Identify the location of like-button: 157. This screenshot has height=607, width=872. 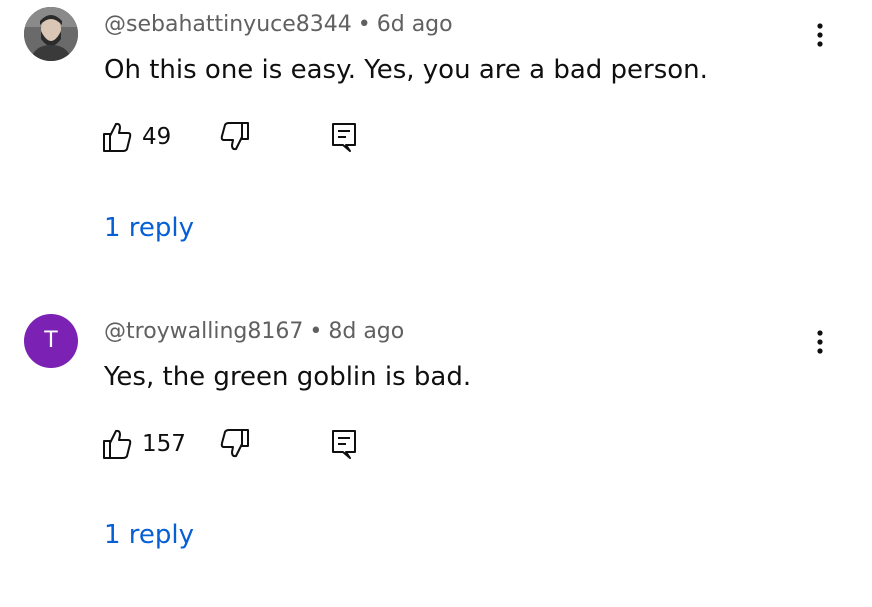
(143, 444).